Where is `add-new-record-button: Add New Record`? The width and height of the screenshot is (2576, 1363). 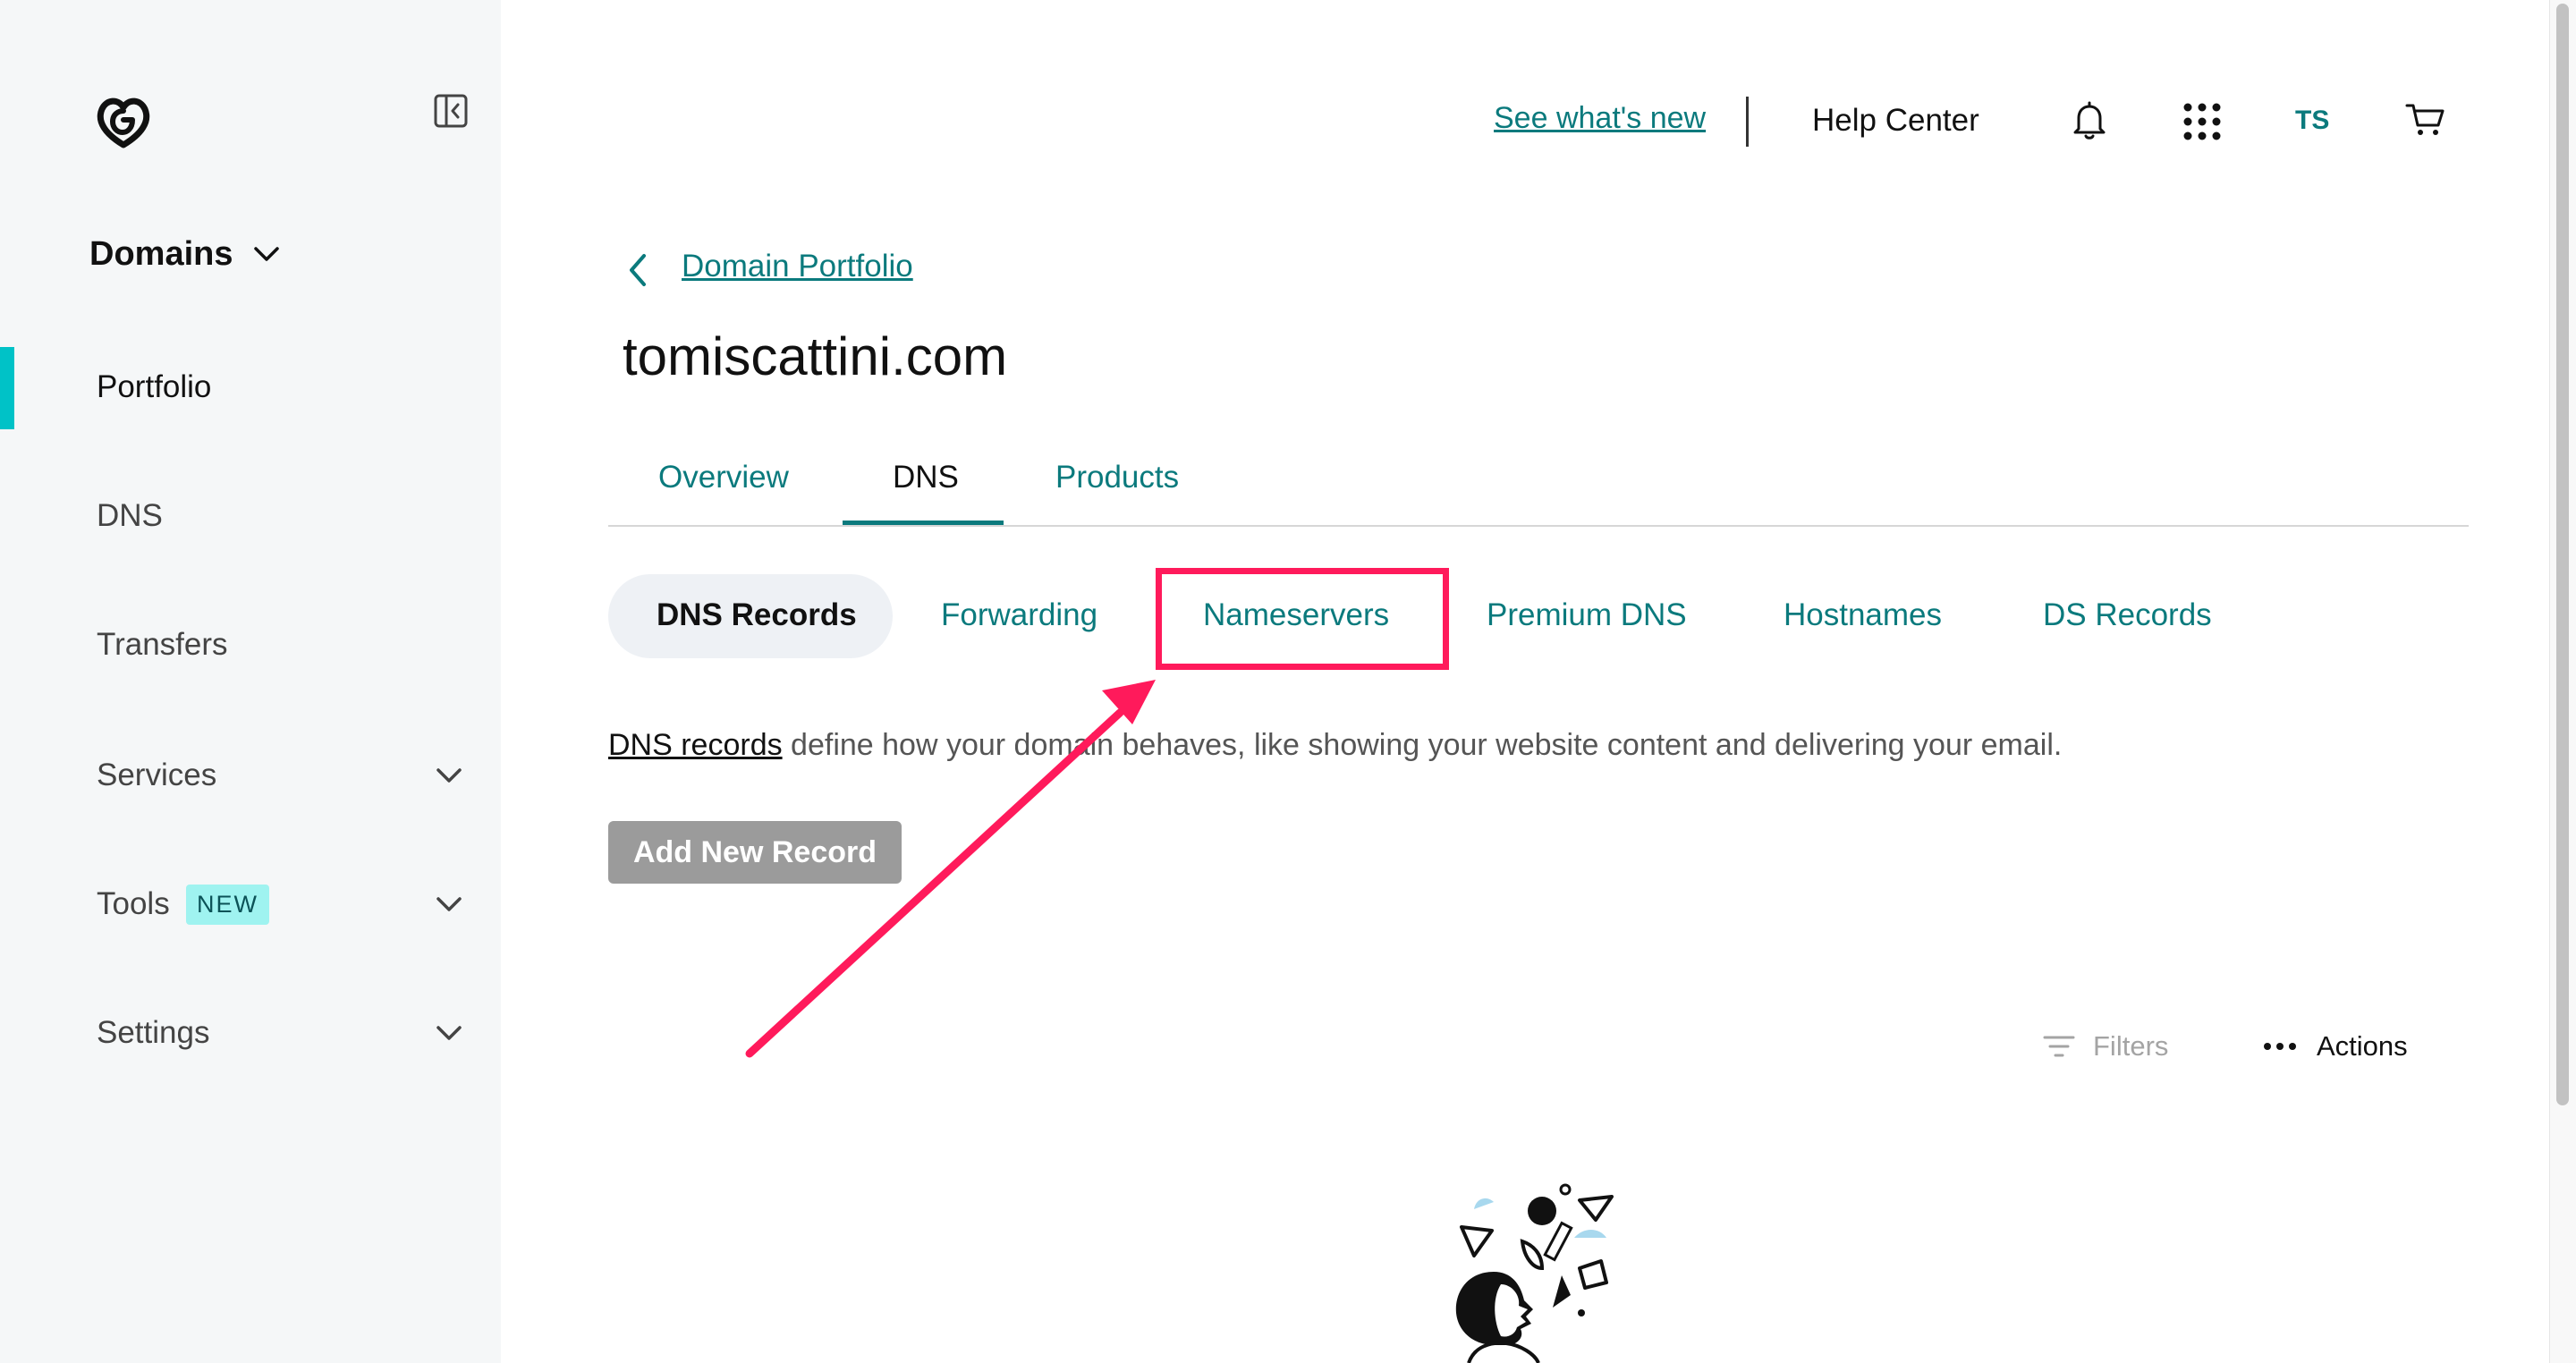
add-new-record-button: Add New Record is located at coordinates (755, 853).